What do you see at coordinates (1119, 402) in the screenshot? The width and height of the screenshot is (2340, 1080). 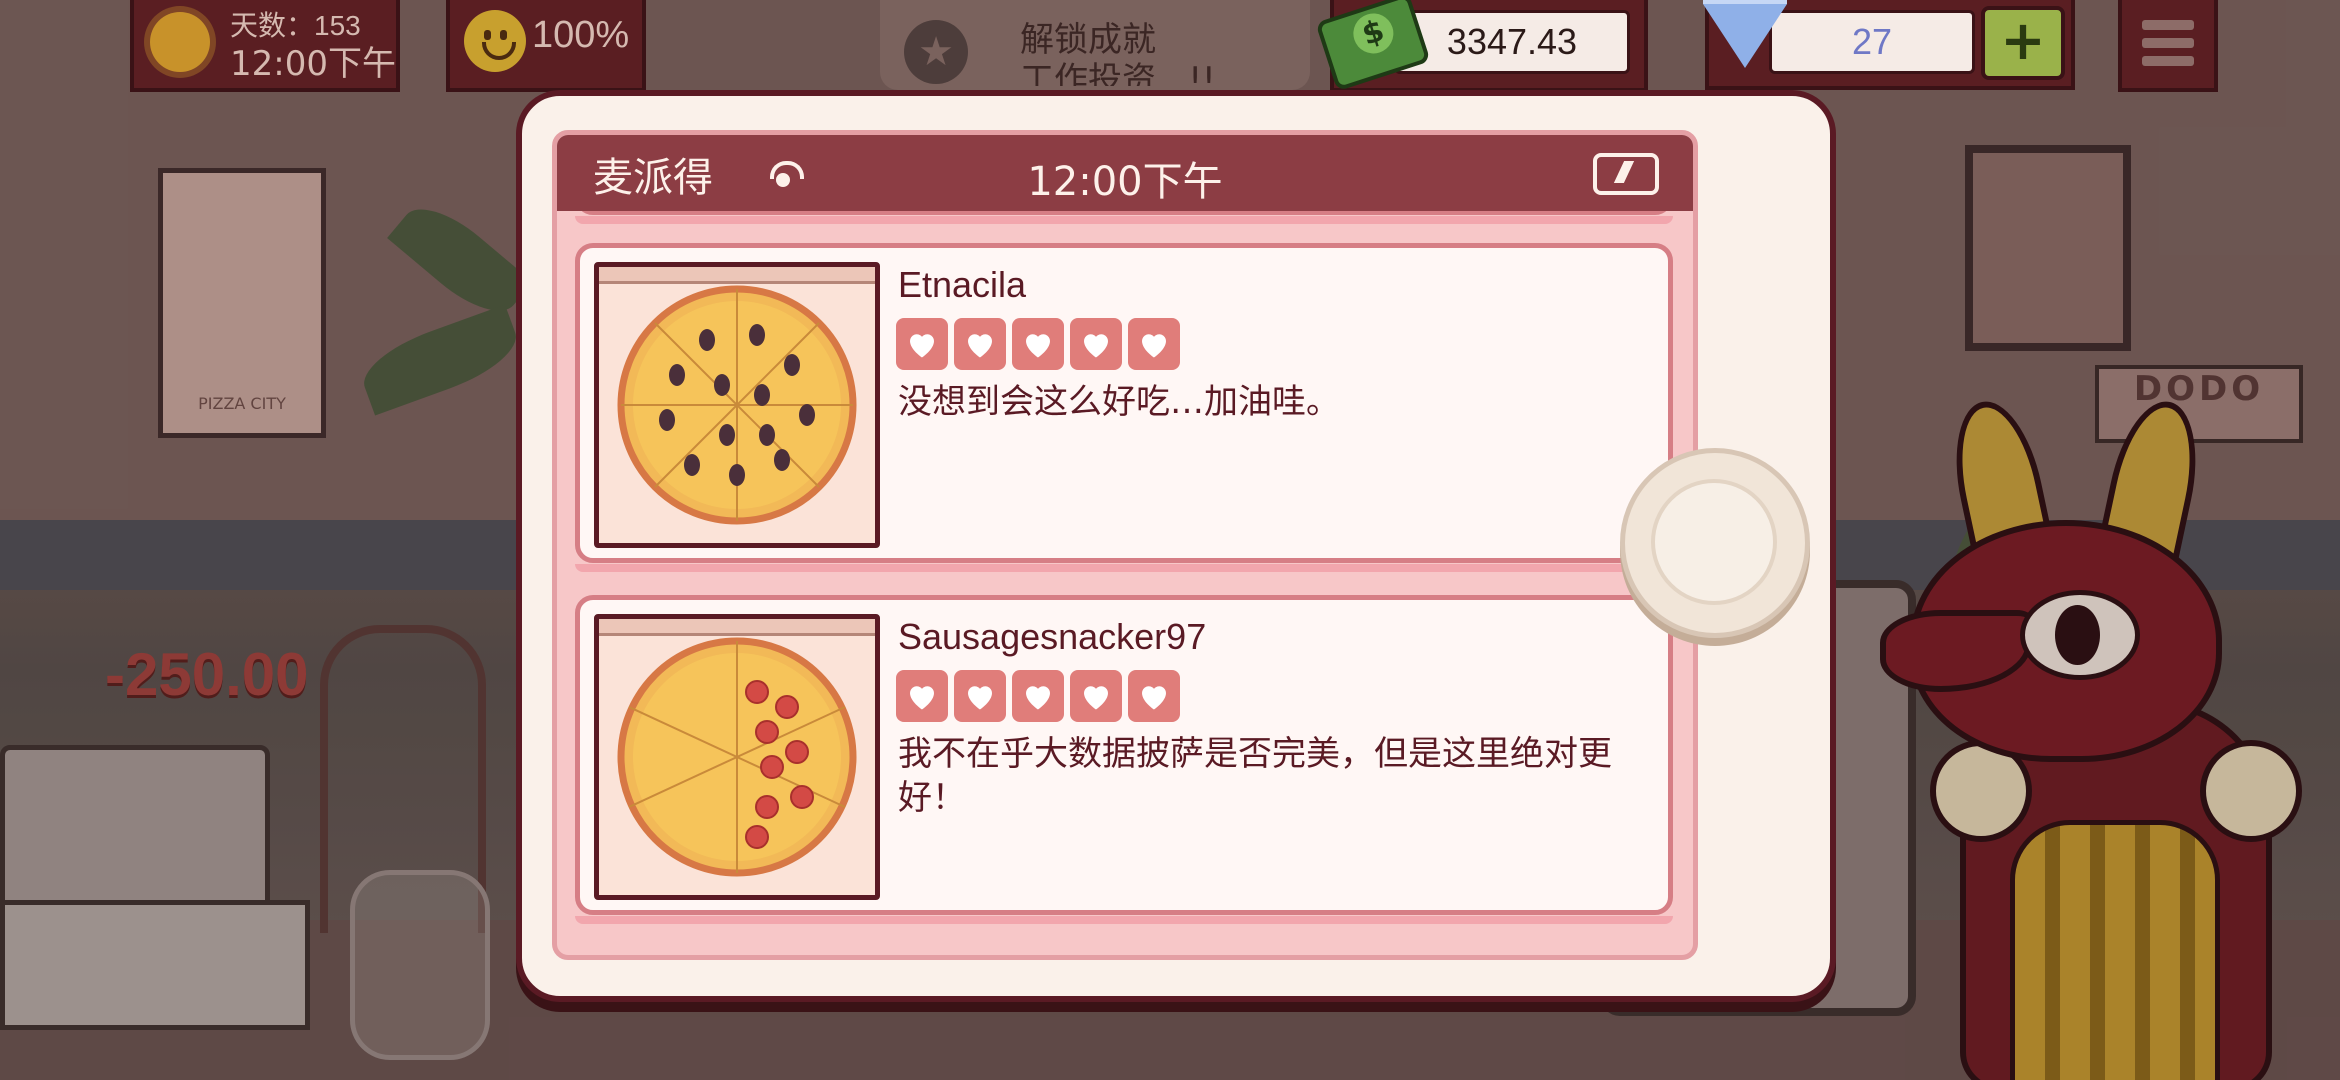 I see `review-comment: 没想到会这么好吃…加油哇。` at bounding box center [1119, 402].